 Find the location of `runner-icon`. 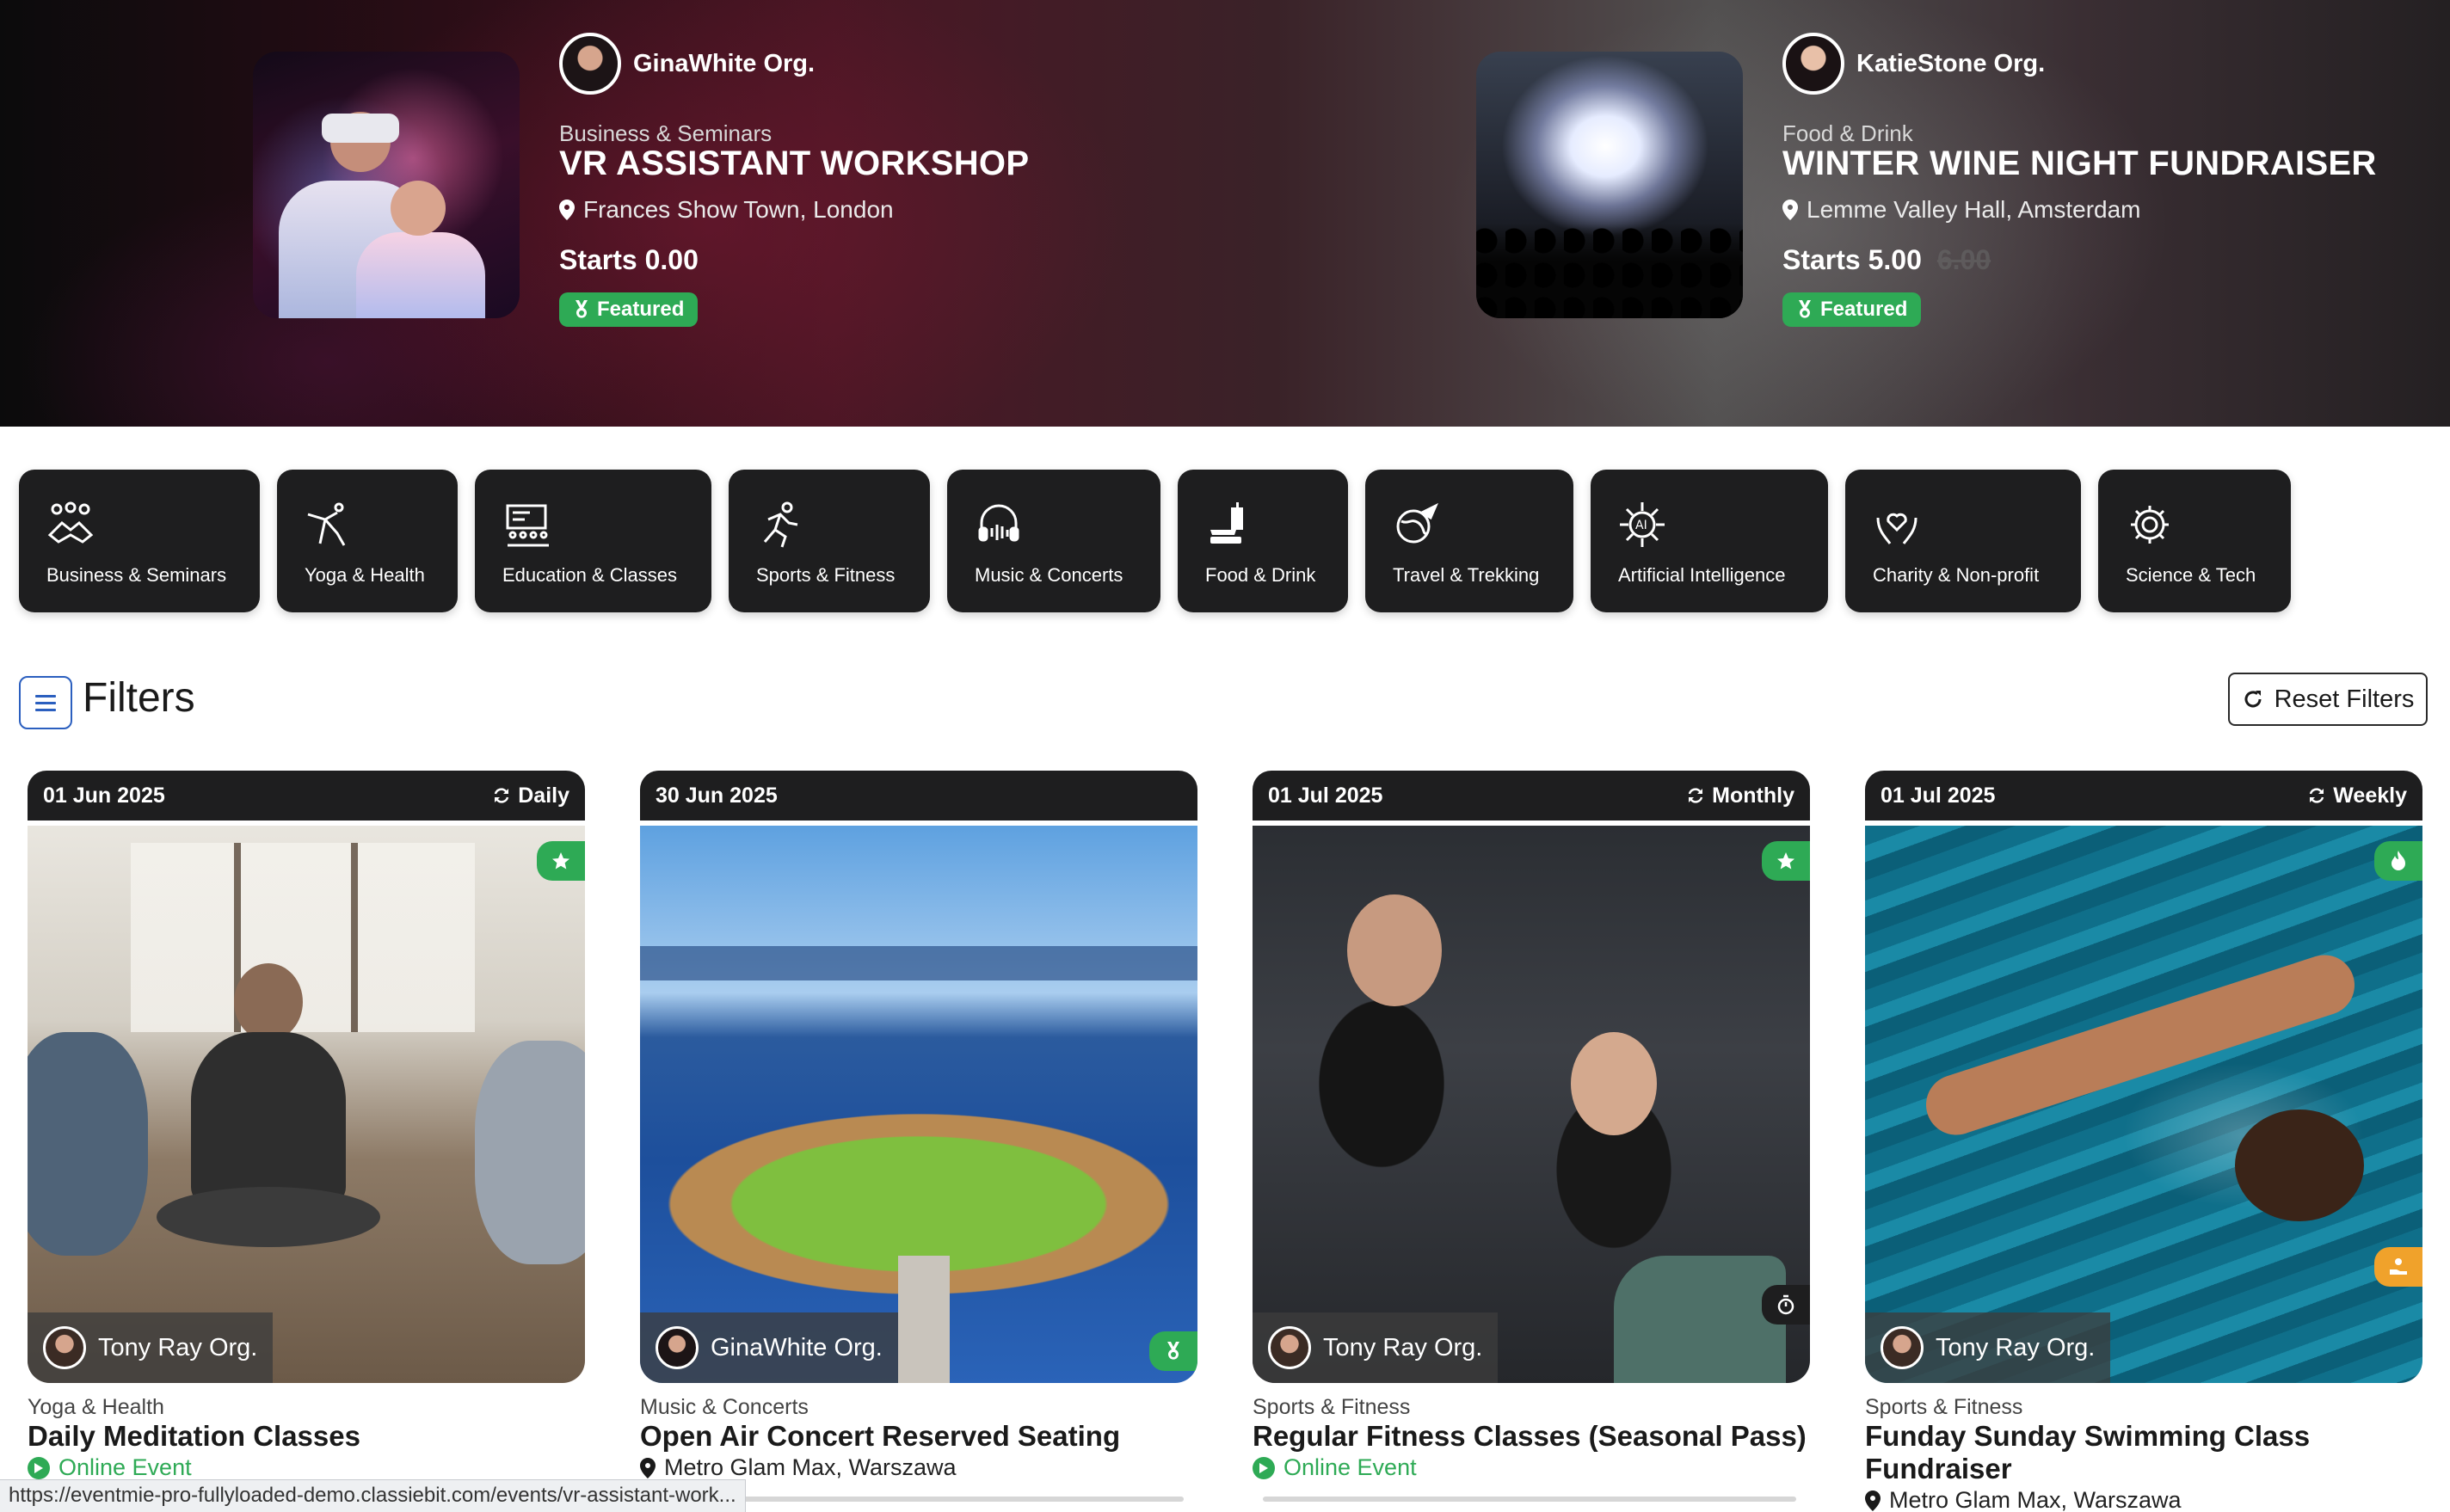

runner-icon is located at coordinates (780, 524).